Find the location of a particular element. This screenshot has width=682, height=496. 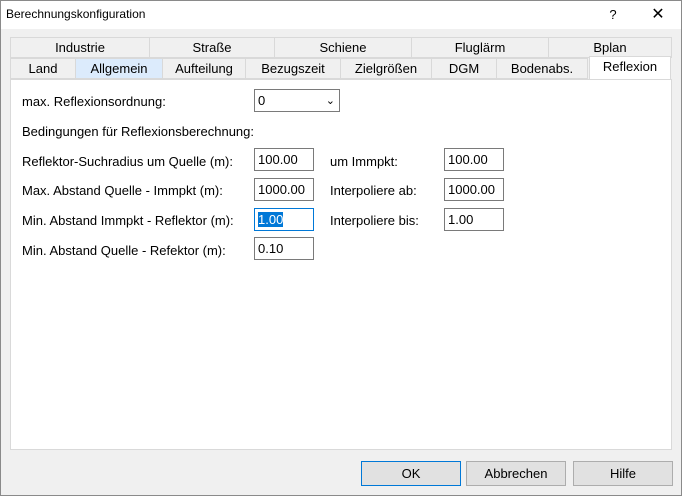

tab-land: Land is located at coordinates (43, 68).